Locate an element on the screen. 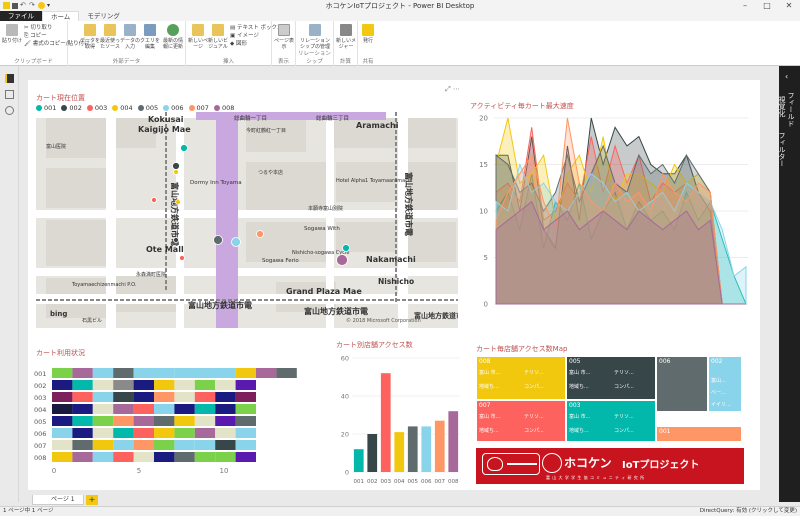  tab-file: ファイル is located at coordinates (21, 16).